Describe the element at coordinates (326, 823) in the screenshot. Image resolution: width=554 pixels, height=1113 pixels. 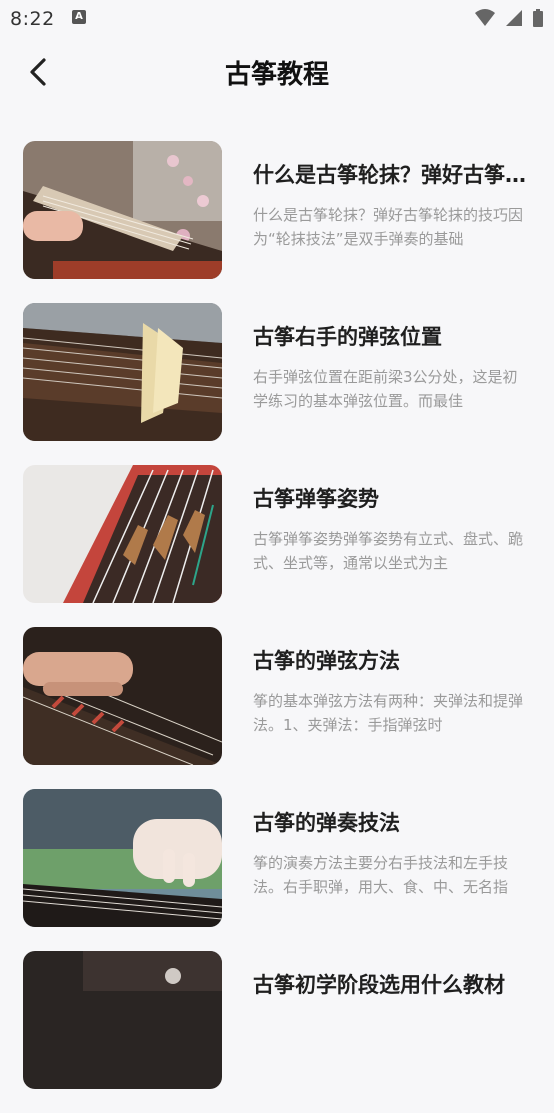
I see `article-title: 古筝的弹奏技法` at that location.